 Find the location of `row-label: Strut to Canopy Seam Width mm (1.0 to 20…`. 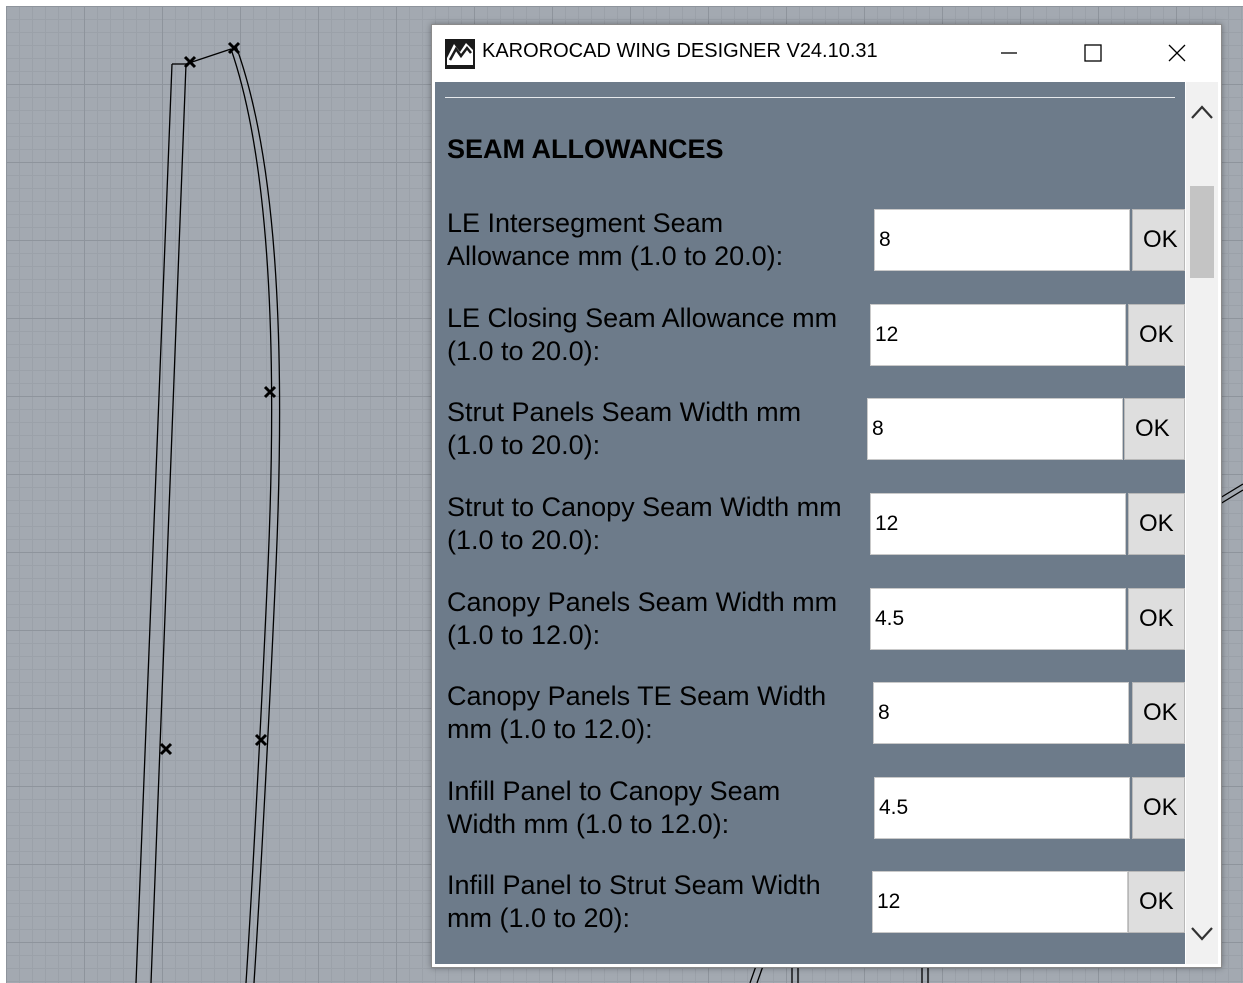

row-label: Strut to Canopy Seam Width mm (1.0 to 20… is located at coordinates (644, 523).